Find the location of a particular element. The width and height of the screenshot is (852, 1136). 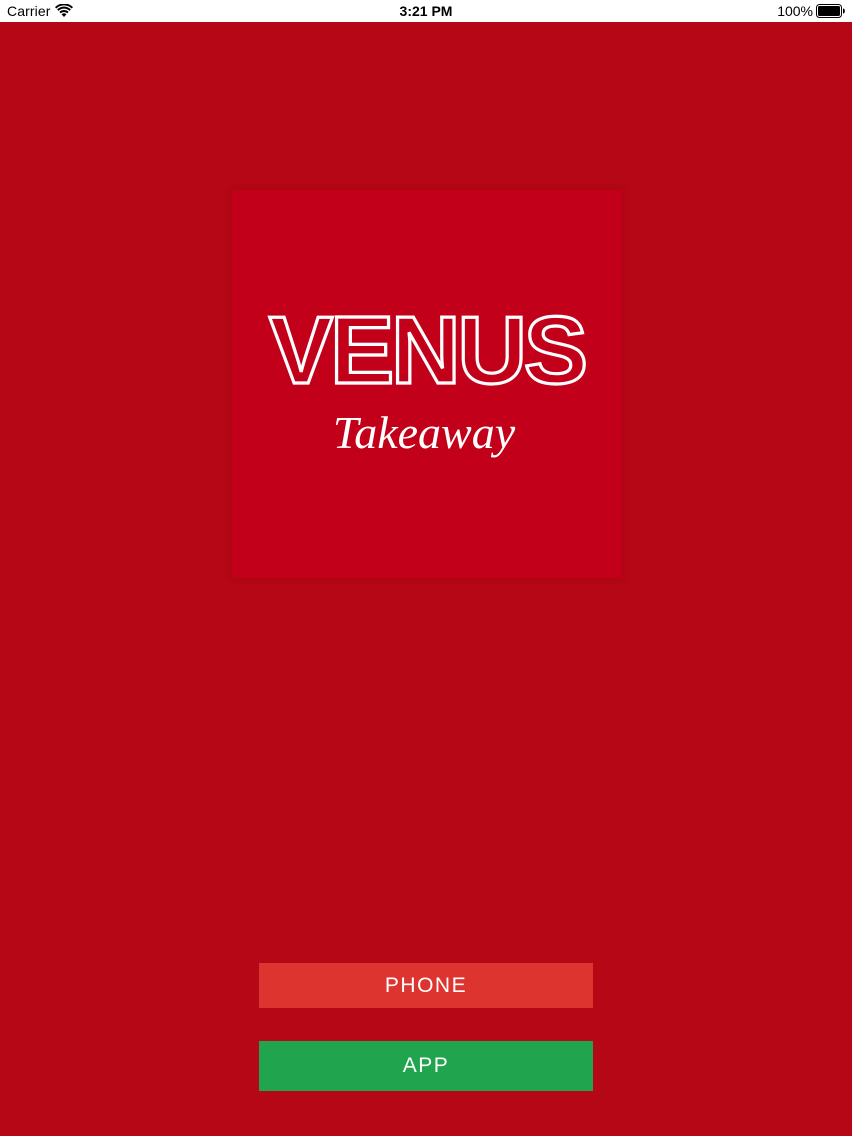

status-right: 100% is located at coordinates (811, 11).